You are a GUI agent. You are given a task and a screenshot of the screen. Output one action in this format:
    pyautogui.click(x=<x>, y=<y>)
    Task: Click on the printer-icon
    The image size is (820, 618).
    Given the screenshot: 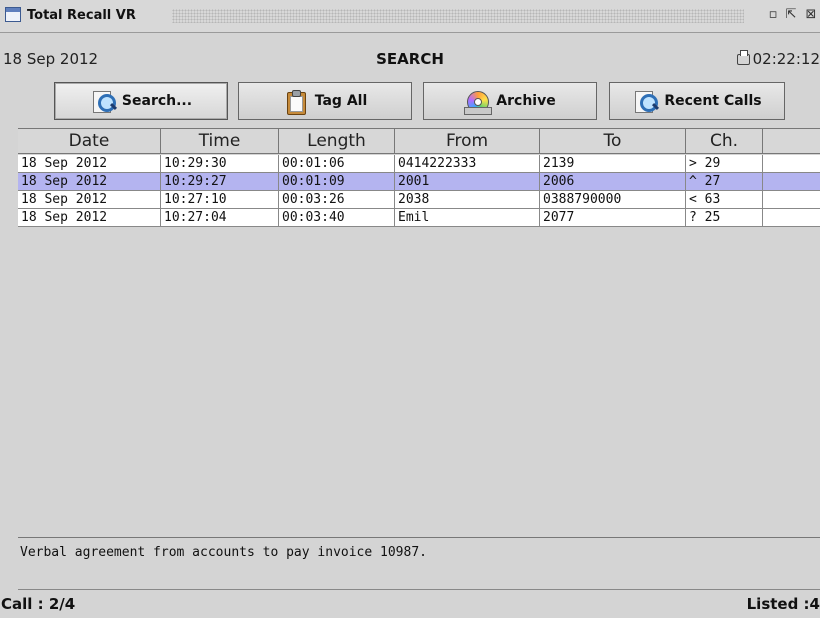 What is the action you would take?
    pyautogui.click(x=743, y=57)
    